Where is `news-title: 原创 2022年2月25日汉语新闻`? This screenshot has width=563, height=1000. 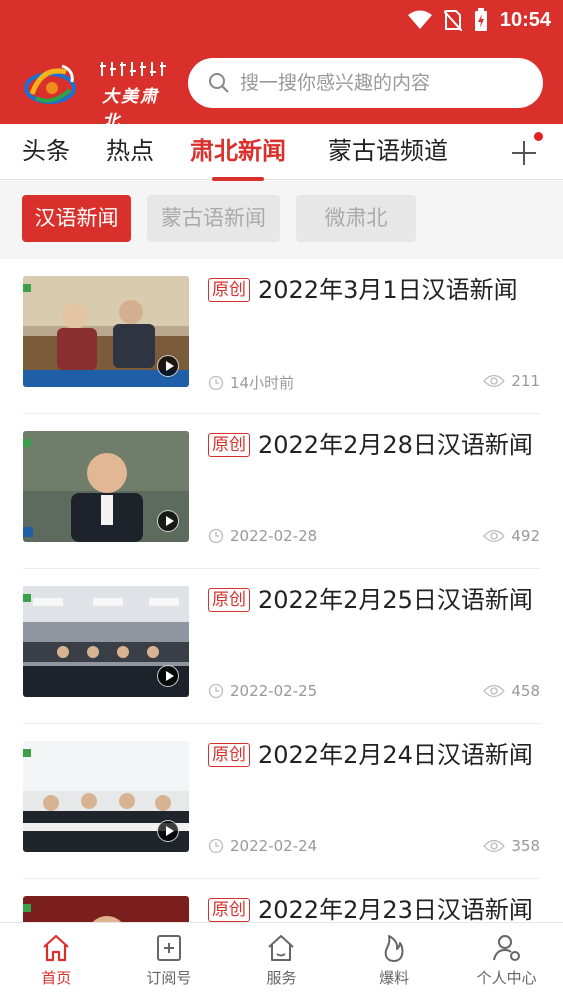 news-title: 原创 2022年2月25日汉语新闻 is located at coordinates (375, 600).